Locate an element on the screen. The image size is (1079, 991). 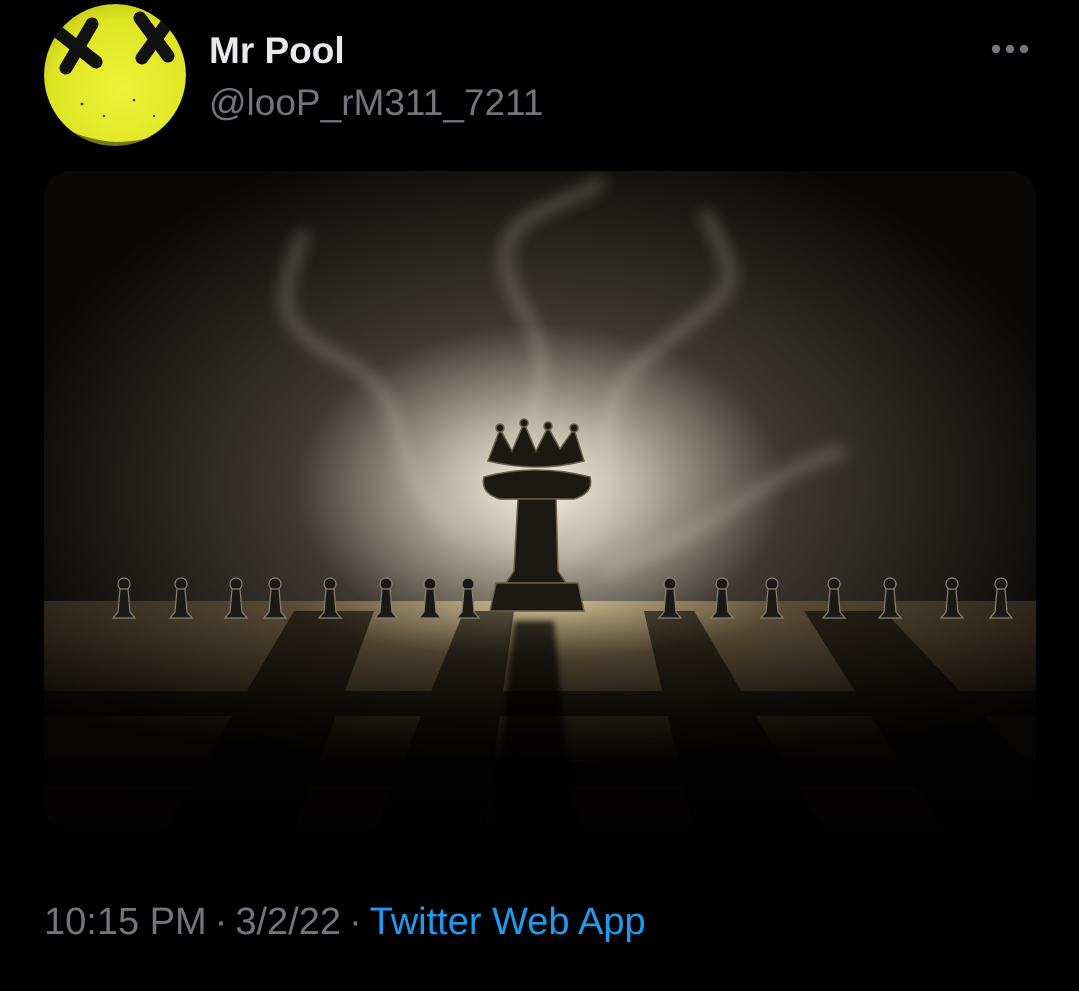
tweet-time: 10:15 PM is located at coordinates (125, 922).